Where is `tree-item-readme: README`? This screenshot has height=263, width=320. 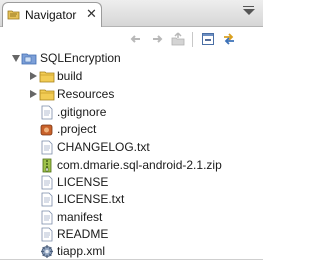 tree-item-readme: README is located at coordinates (131, 234).